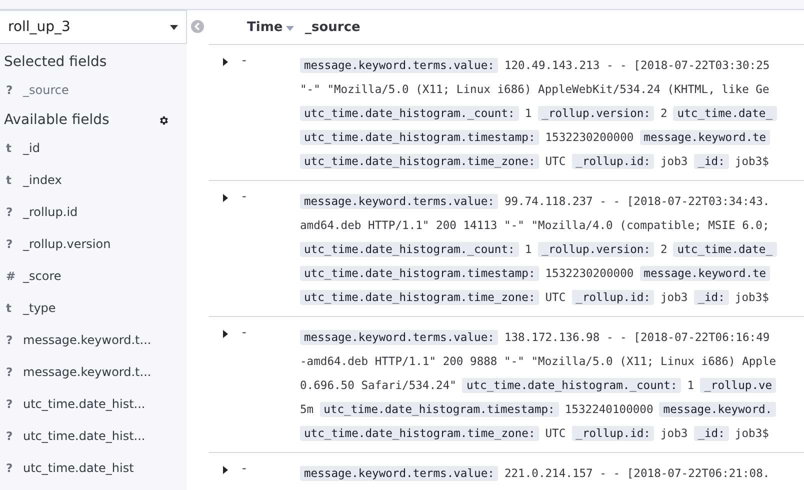 This screenshot has width=804, height=490. I want to click on caret-icon, so click(174, 27).